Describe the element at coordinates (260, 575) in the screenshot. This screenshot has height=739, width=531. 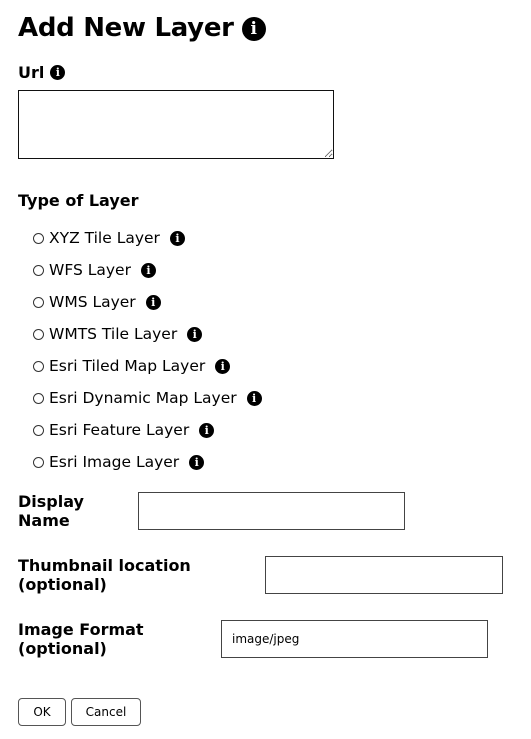
I see `thumbnail-row: Thumbnail location (optional)` at that location.